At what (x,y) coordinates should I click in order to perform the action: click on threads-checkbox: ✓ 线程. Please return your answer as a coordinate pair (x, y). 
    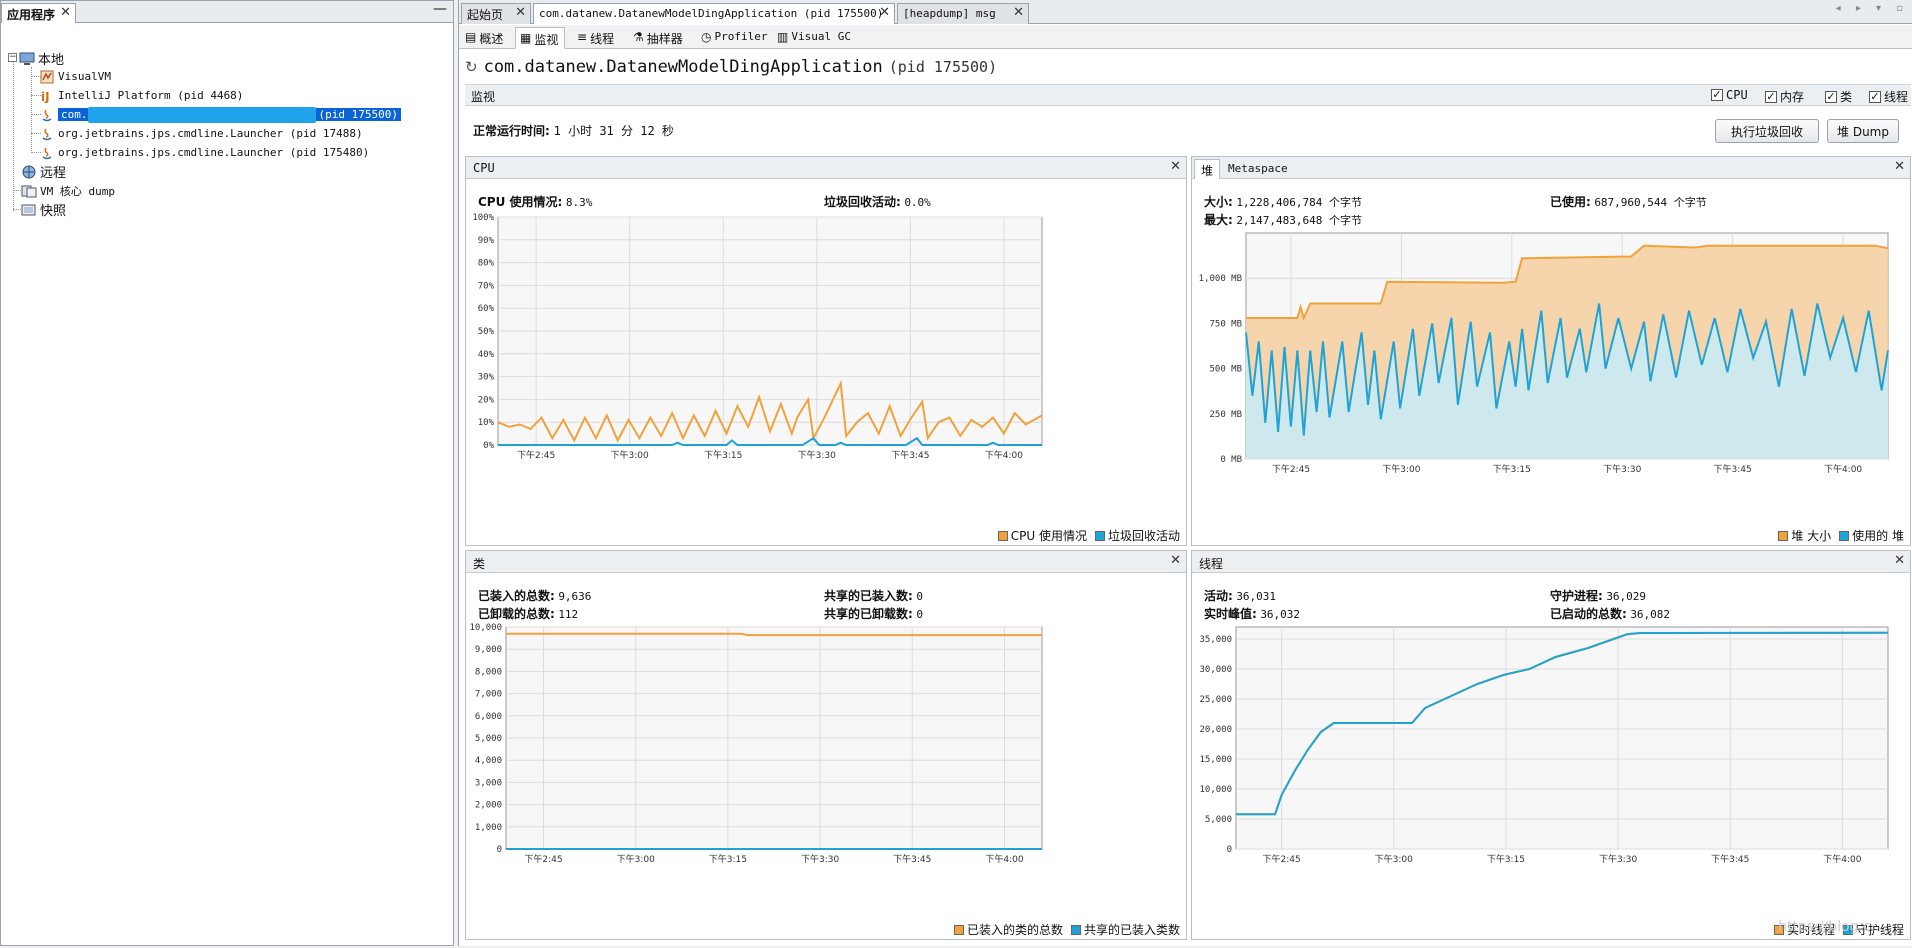
    Looking at the image, I should click on (1888, 96).